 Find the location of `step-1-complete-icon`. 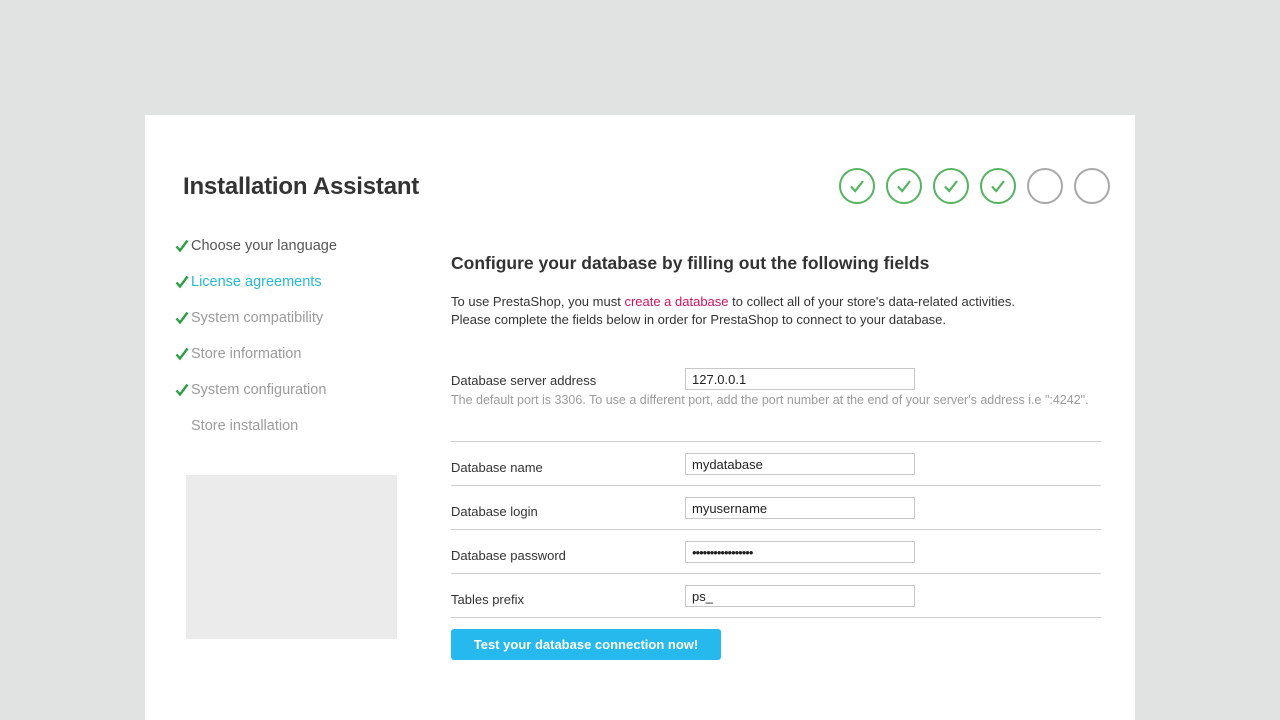

step-1-complete-icon is located at coordinates (857, 186).